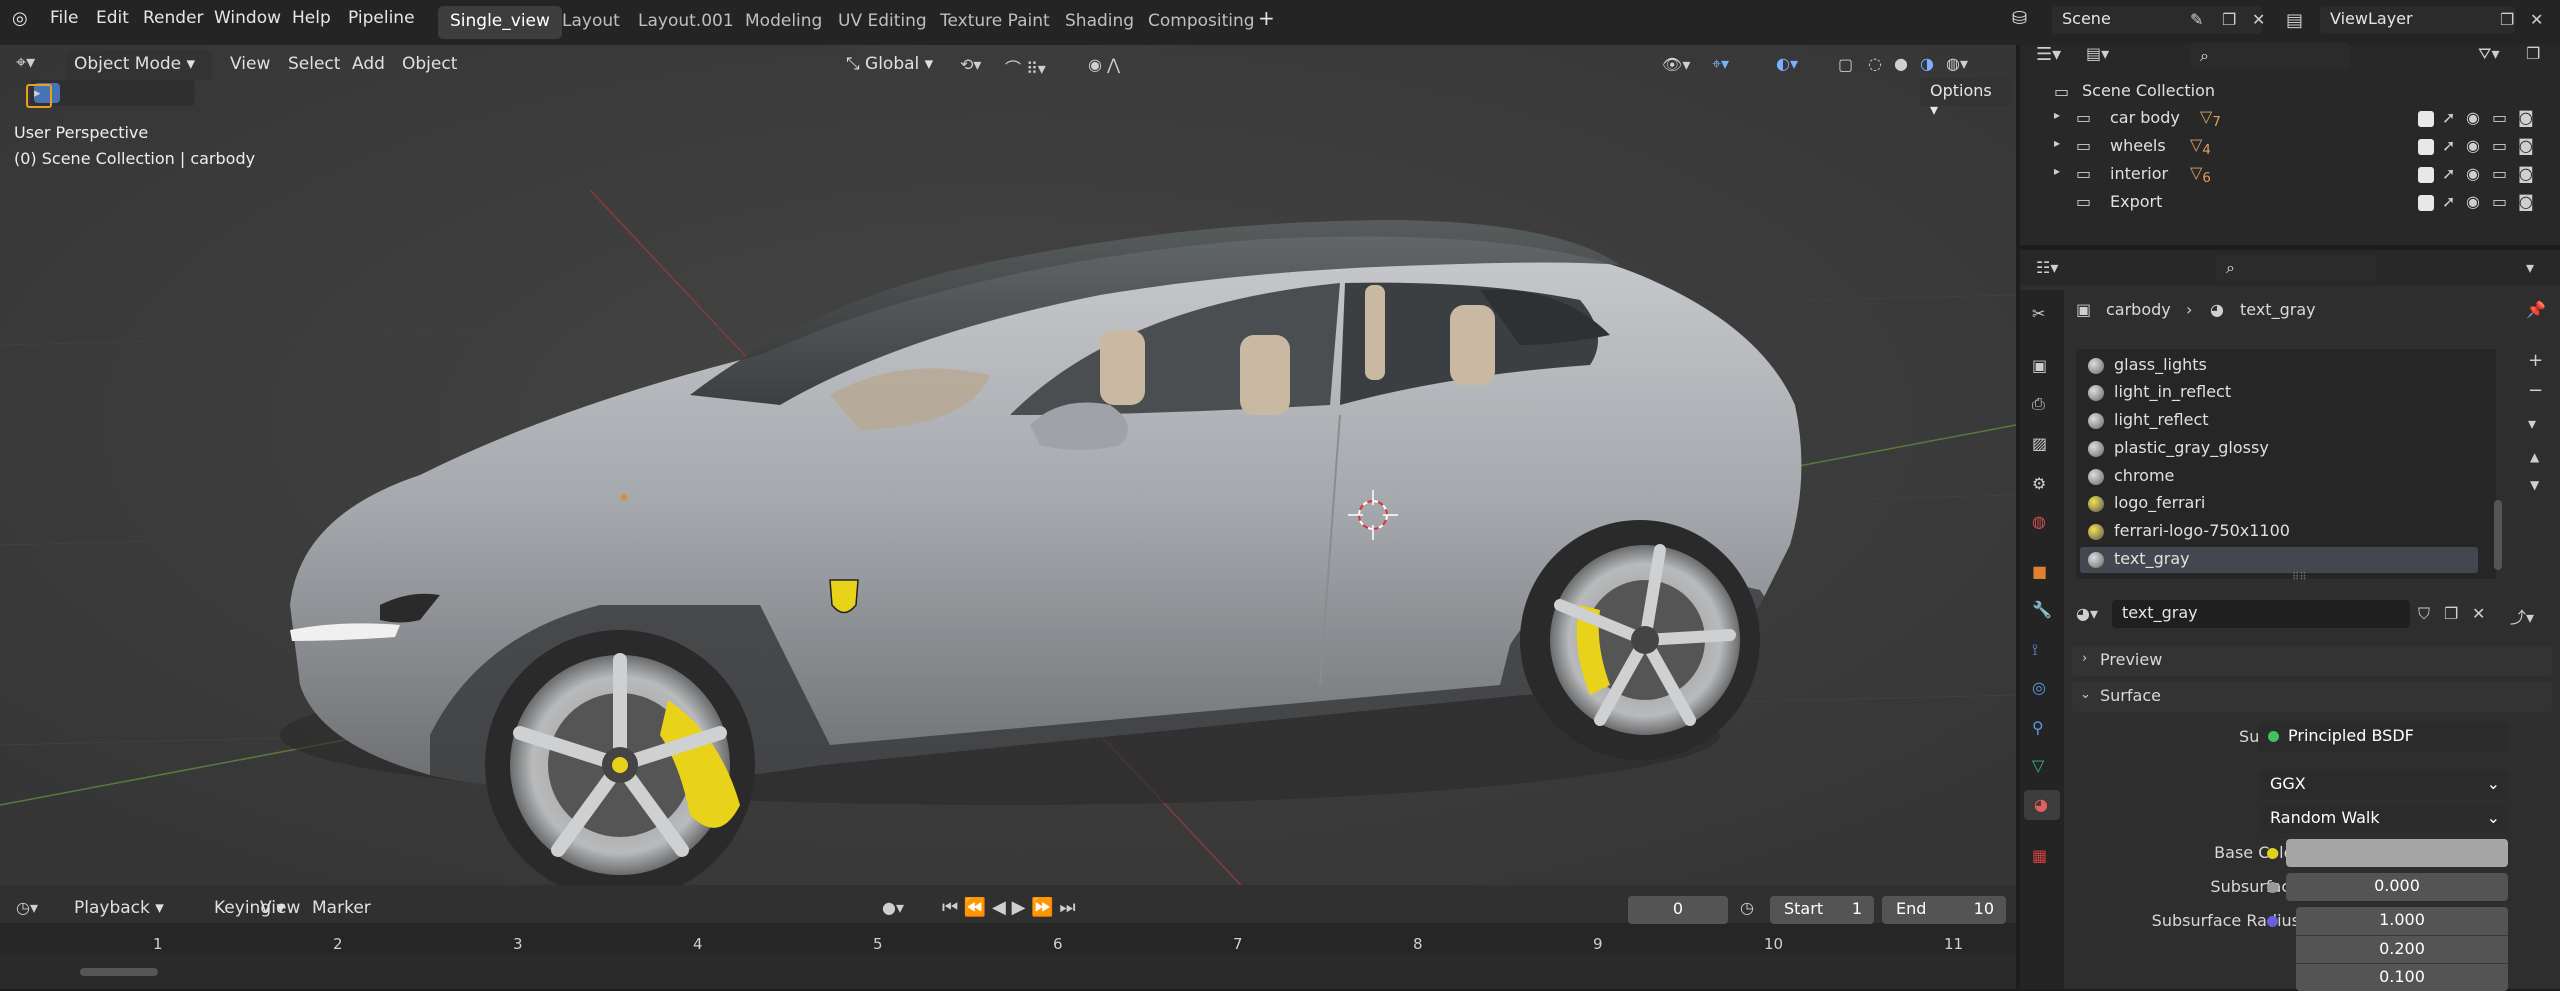 This screenshot has width=2560, height=991. What do you see at coordinates (341, 909) in the screenshot?
I see `menu-marker: Marker` at bounding box center [341, 909].